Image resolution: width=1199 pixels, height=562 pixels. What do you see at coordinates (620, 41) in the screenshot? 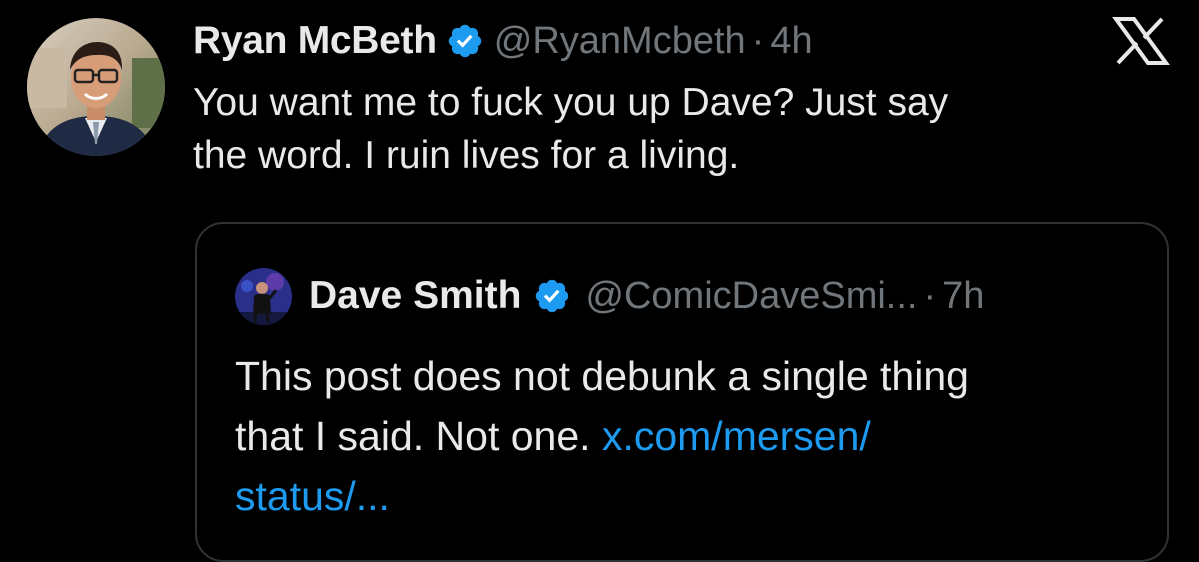
I see `author-handle: @RyanMcbeth` at bounding box center [620, 41].